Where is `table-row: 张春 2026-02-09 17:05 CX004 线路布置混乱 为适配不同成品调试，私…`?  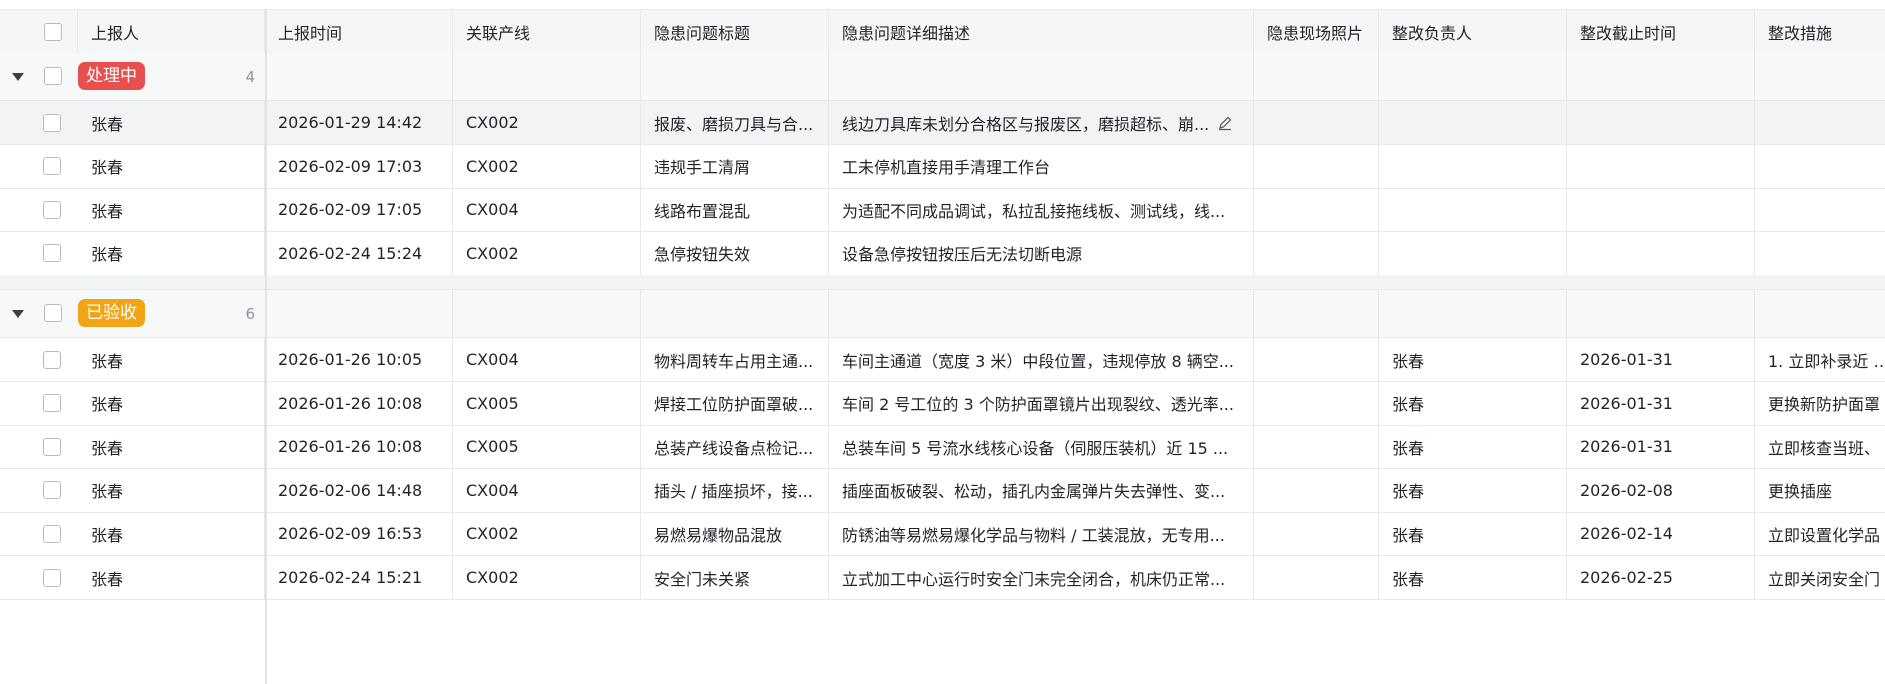
table-row: 张春 2026-02-09 17:05 CX004 线路布置混乱 为适配不同成品调试，私… is located at coordinates (942, 210).